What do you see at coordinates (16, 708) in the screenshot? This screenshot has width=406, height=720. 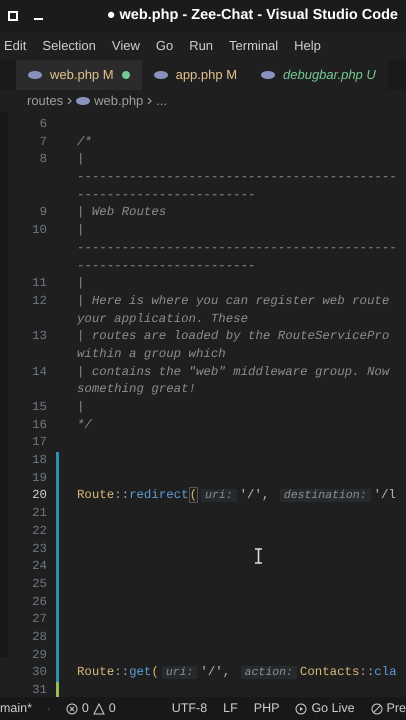 I see `branch-label: main*` at bounding box center [16, 708].